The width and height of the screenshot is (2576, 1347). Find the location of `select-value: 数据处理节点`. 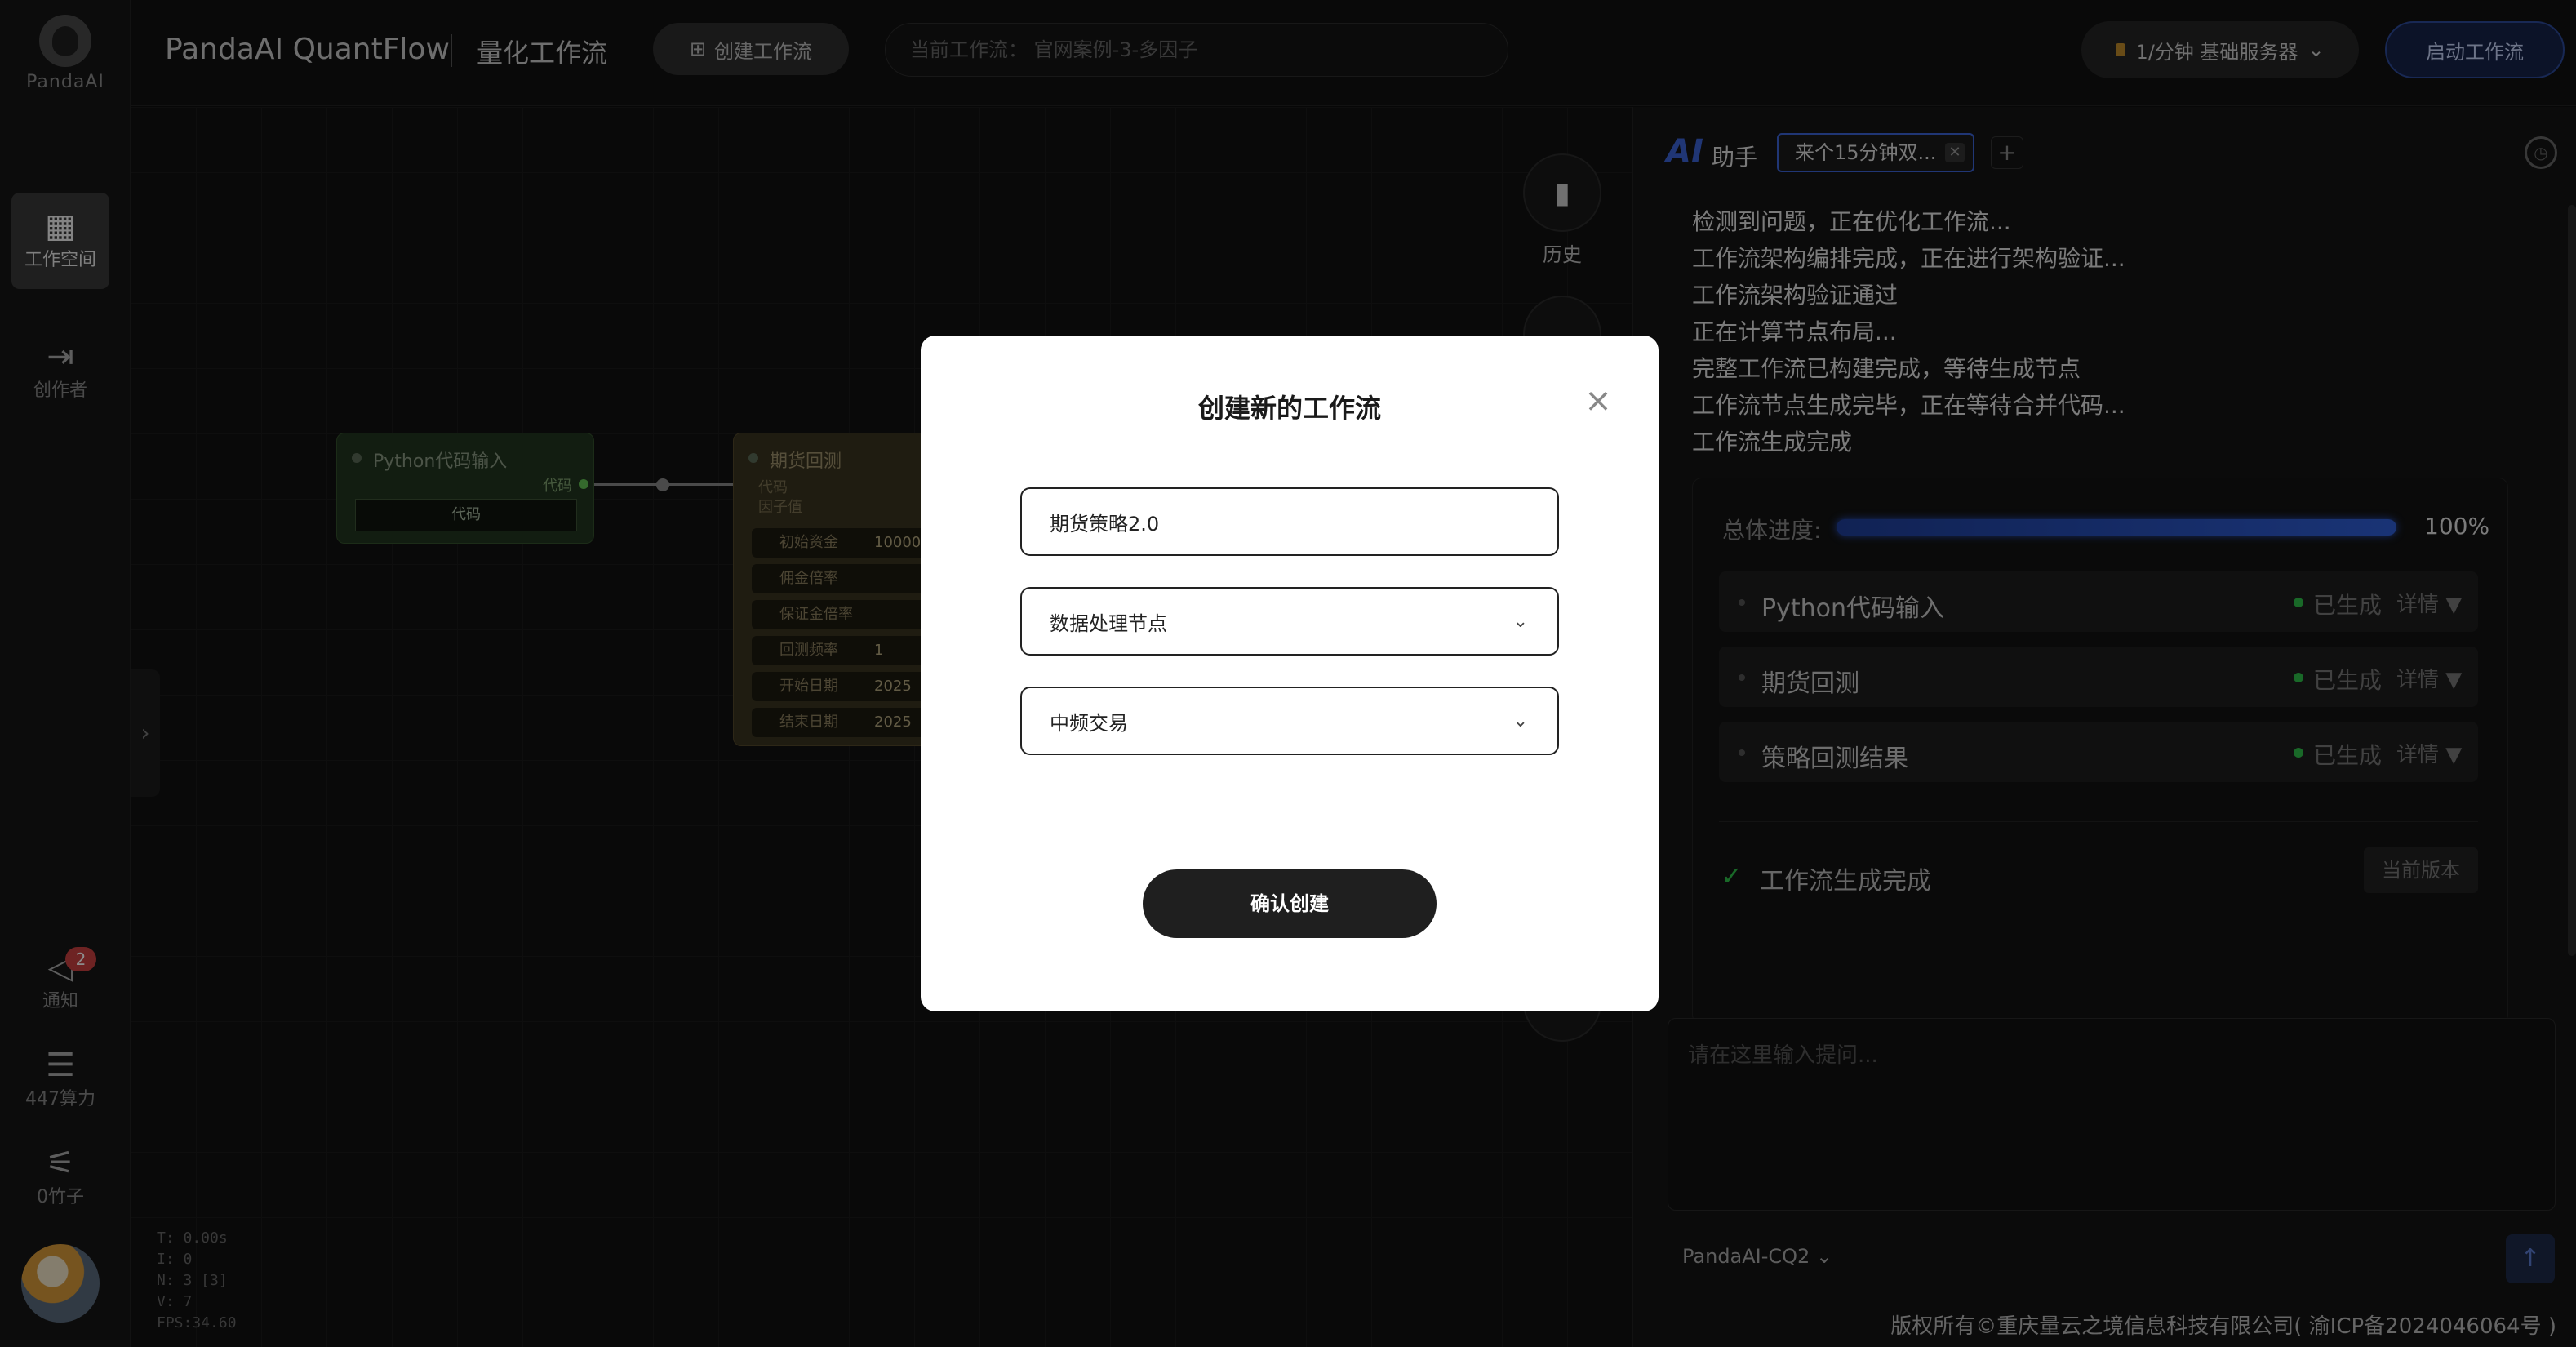

select-value: 数据处理节点 is located at coordinates (1108, 623).